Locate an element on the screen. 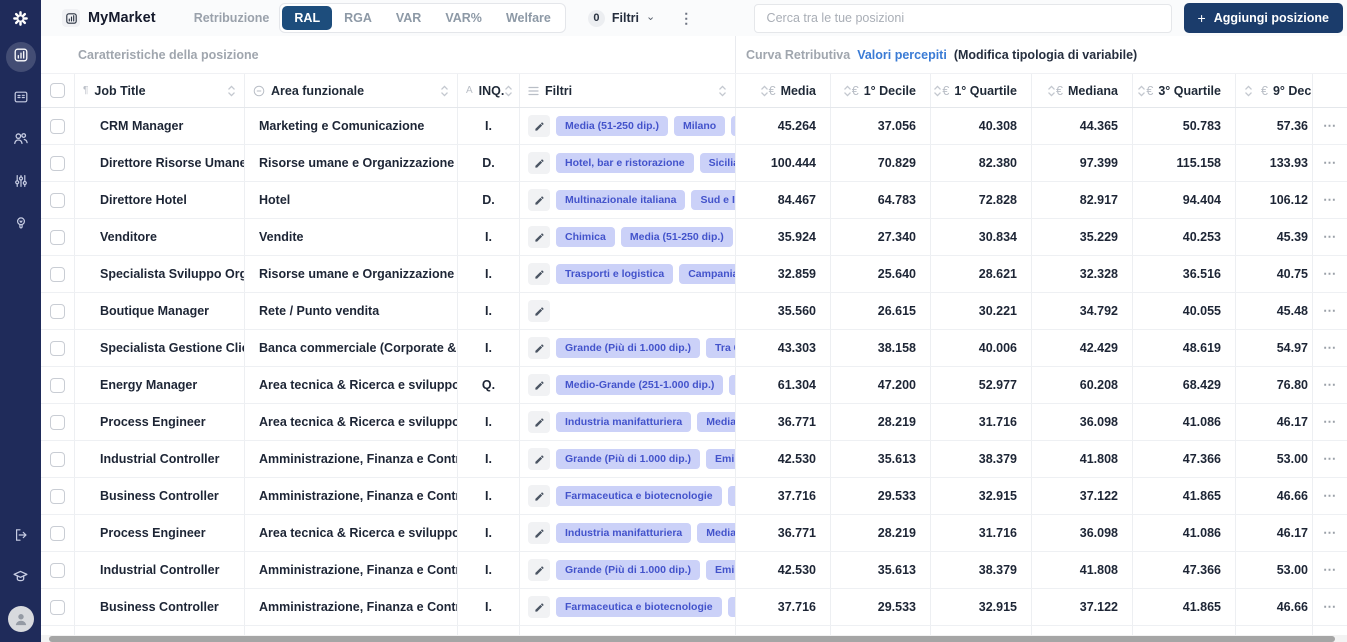 This screenshot has height=642, width=1347. column-header-area: Area funzionale is located at coordinates (351, 90).